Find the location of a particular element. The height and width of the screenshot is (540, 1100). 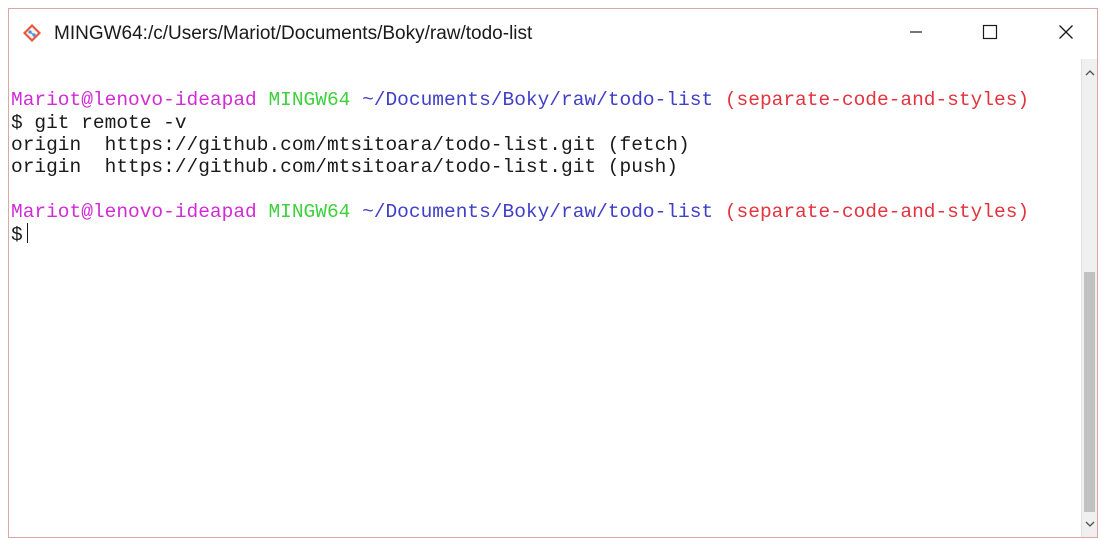

close-button is located at coordinates (1066, 34).